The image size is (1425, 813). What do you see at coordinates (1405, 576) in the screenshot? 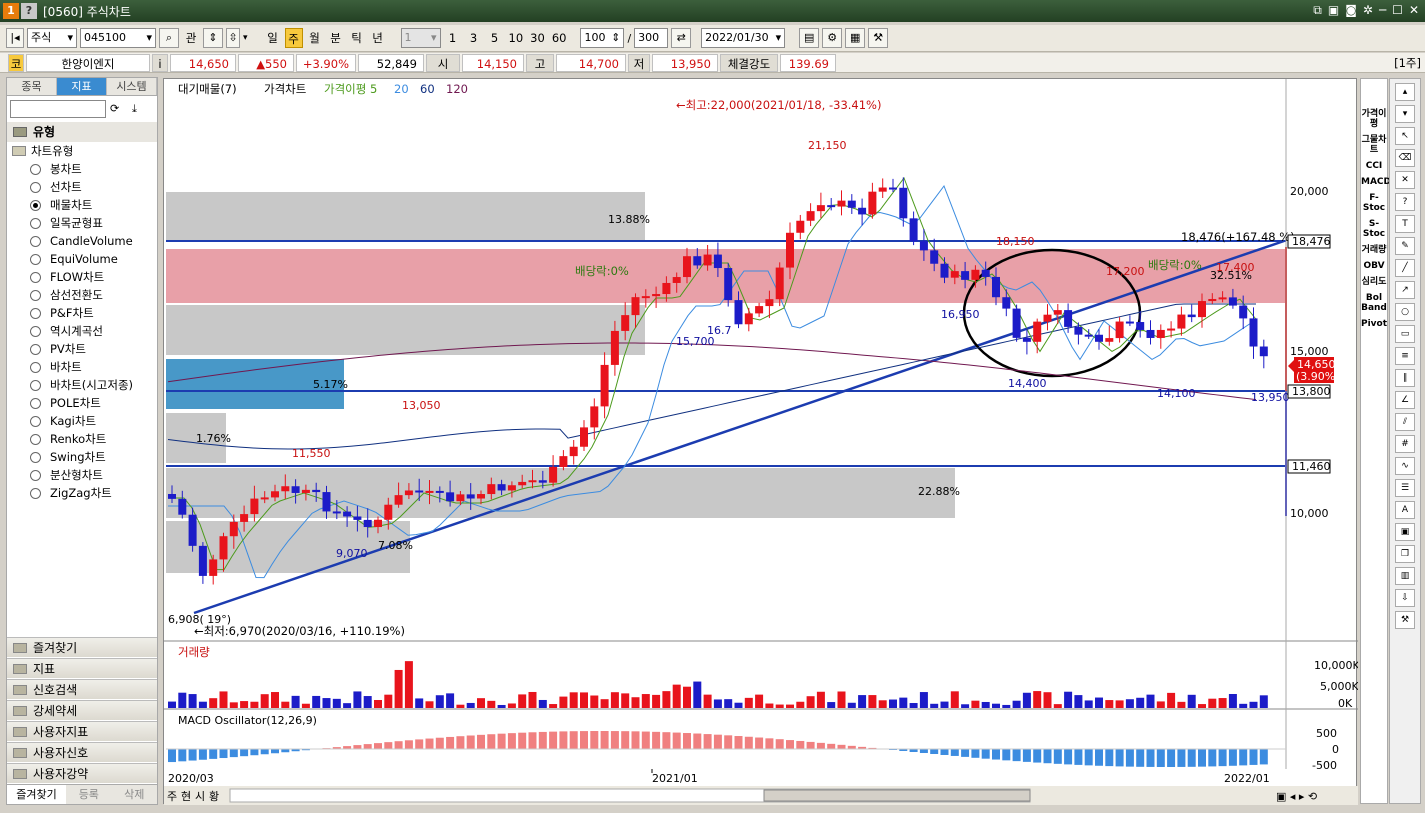
I see `chart-icon: ▥` at bounding box center [1405, 576].